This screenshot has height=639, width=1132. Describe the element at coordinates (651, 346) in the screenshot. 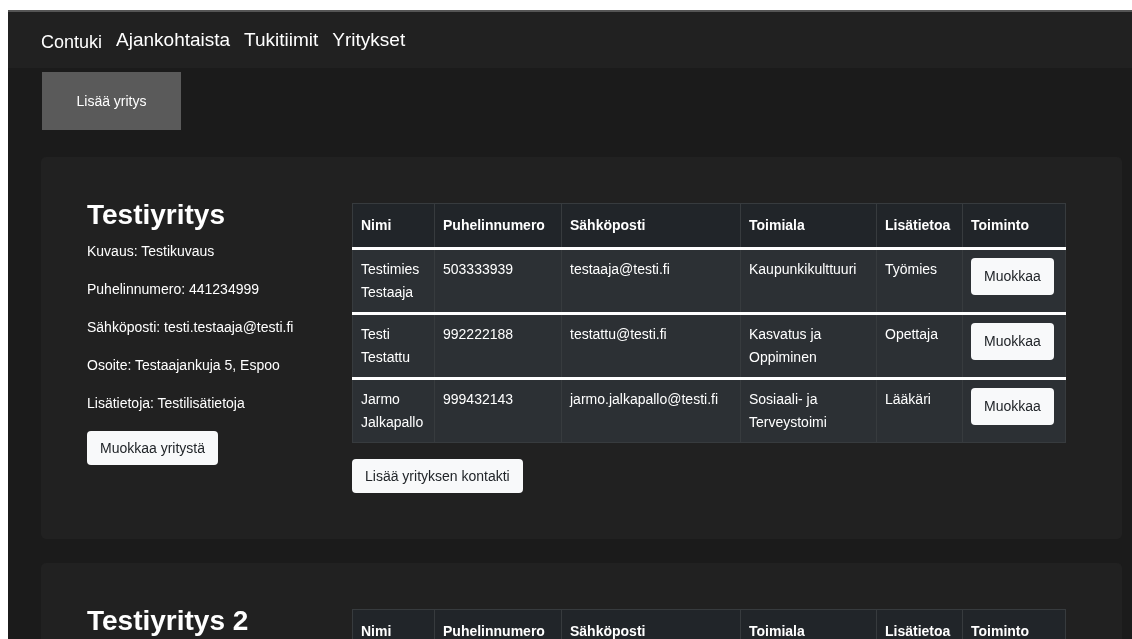

I see `table-cell: testattu@testi.fi` at that location.